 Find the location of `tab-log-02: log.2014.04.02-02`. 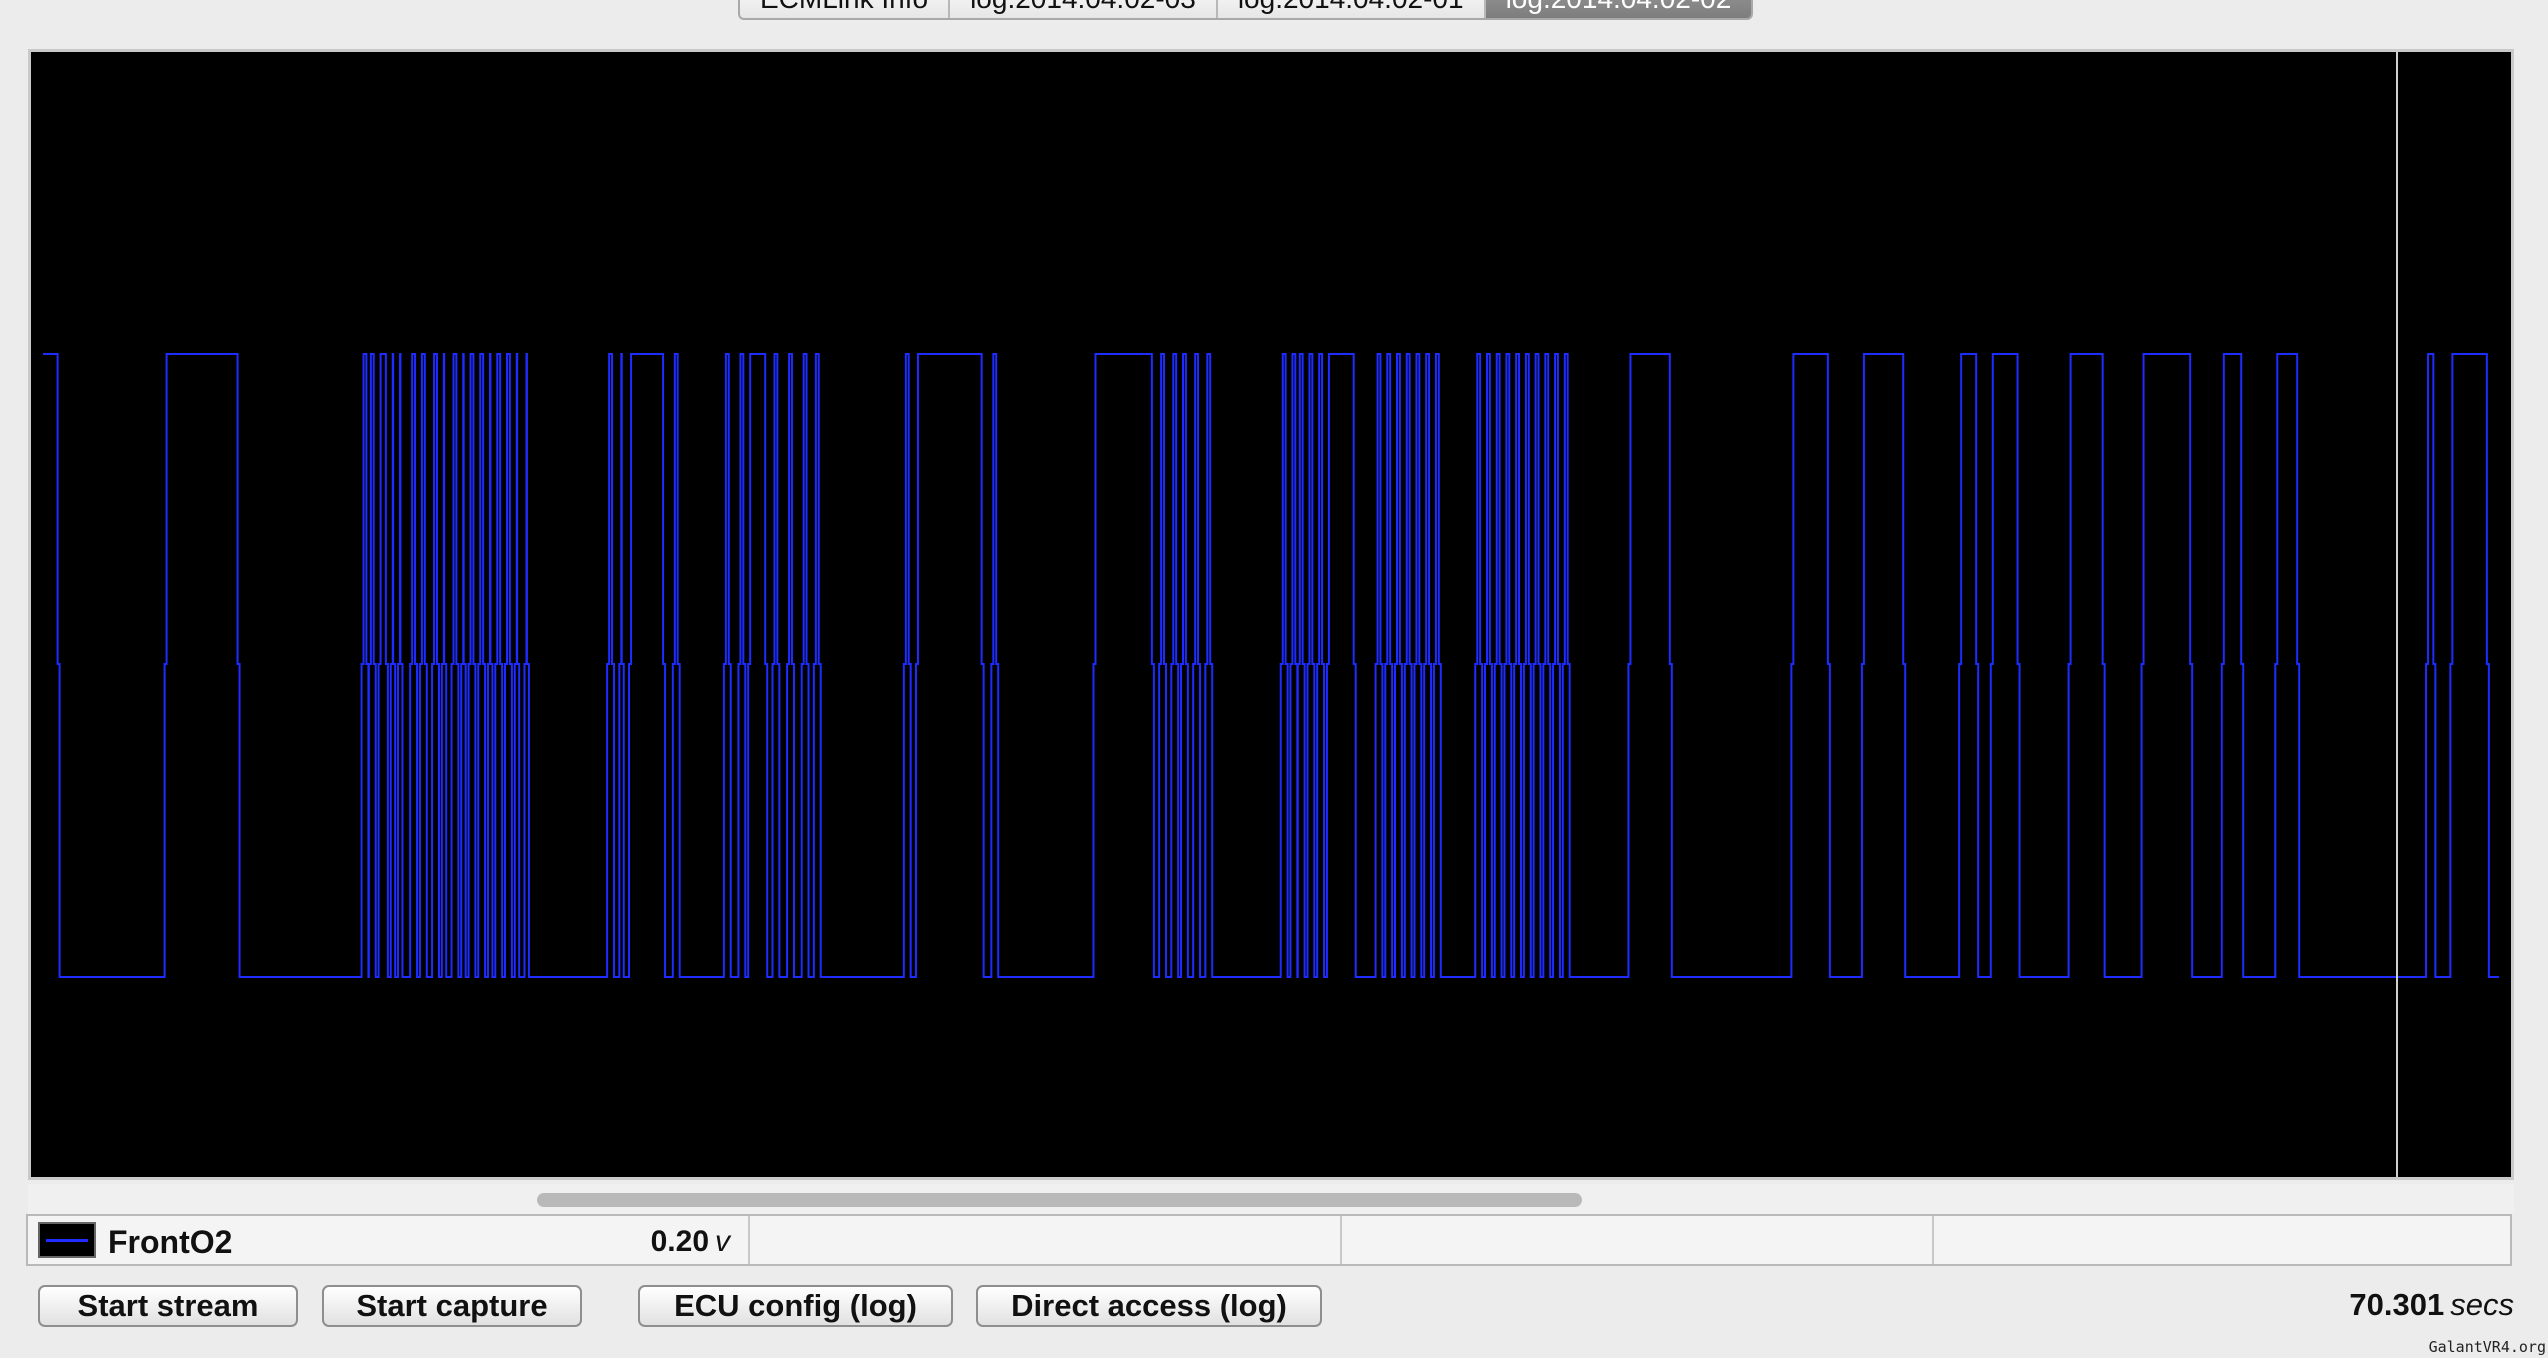

tab-log-02: log.2014.04.02-02 is located at coordinates (1618, 9).